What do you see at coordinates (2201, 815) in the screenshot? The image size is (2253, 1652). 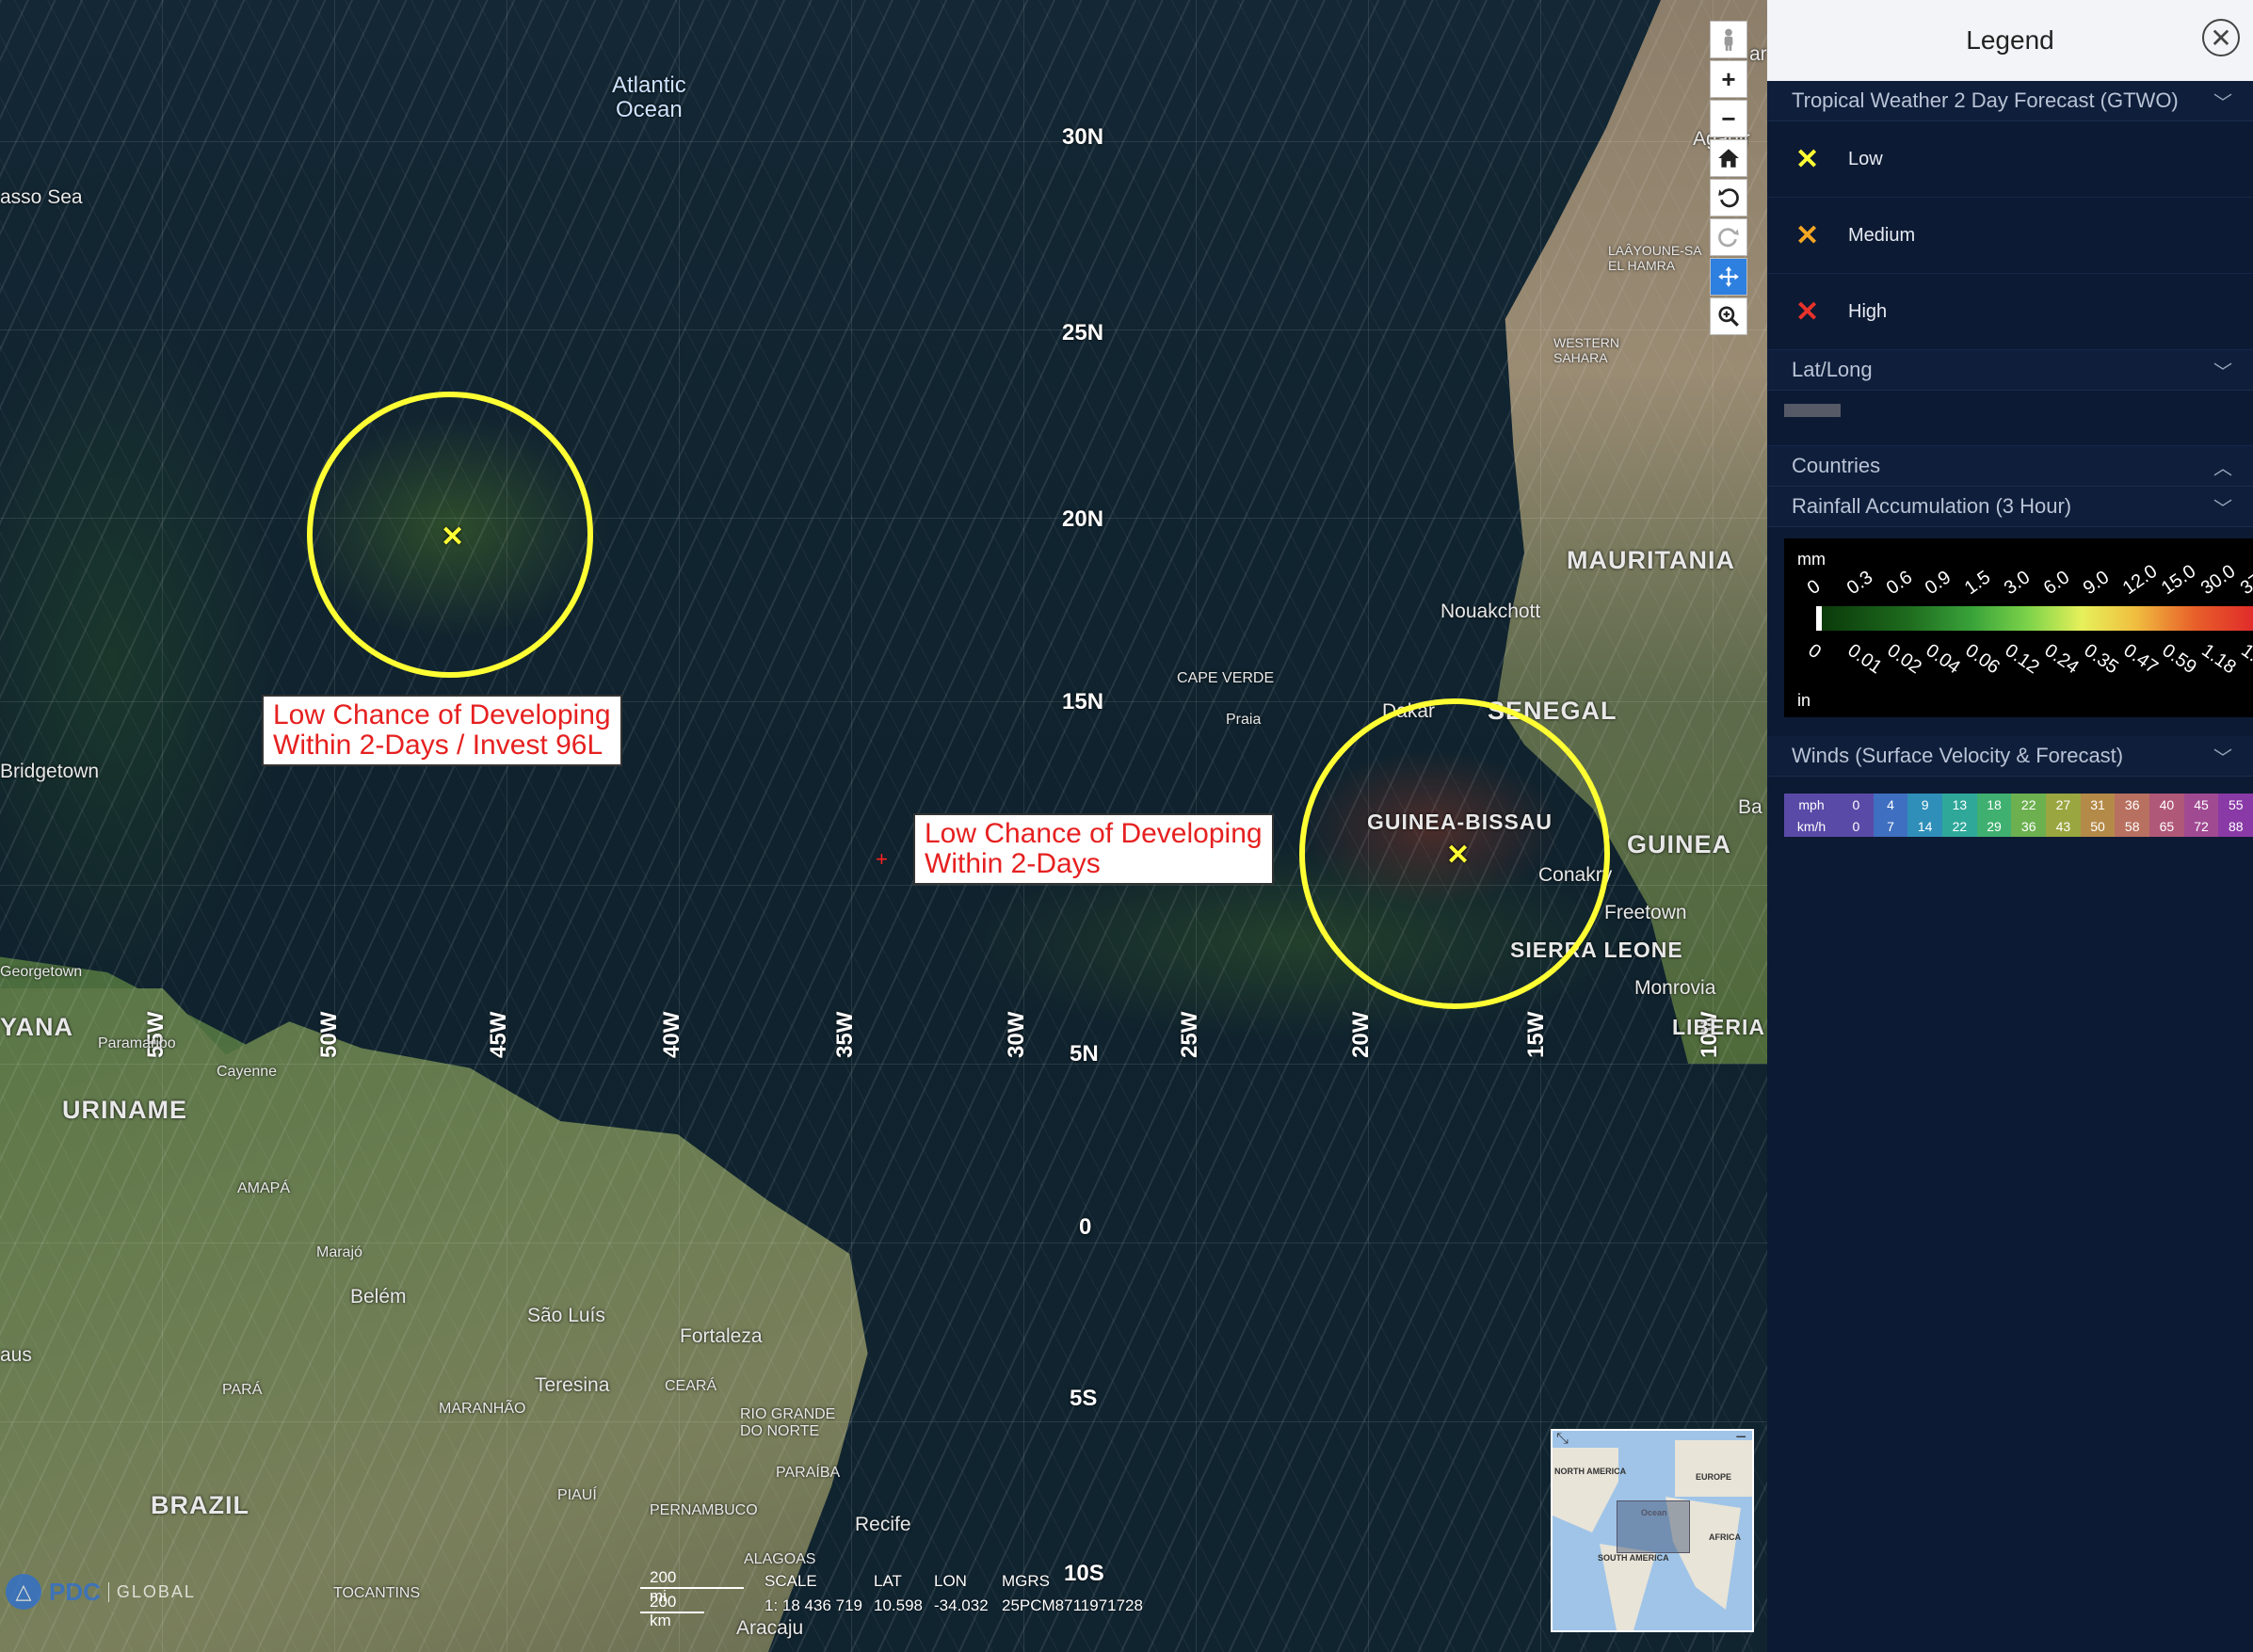 I see `winds-scale-cell: 45 72` at bounding box center [2201, 815].